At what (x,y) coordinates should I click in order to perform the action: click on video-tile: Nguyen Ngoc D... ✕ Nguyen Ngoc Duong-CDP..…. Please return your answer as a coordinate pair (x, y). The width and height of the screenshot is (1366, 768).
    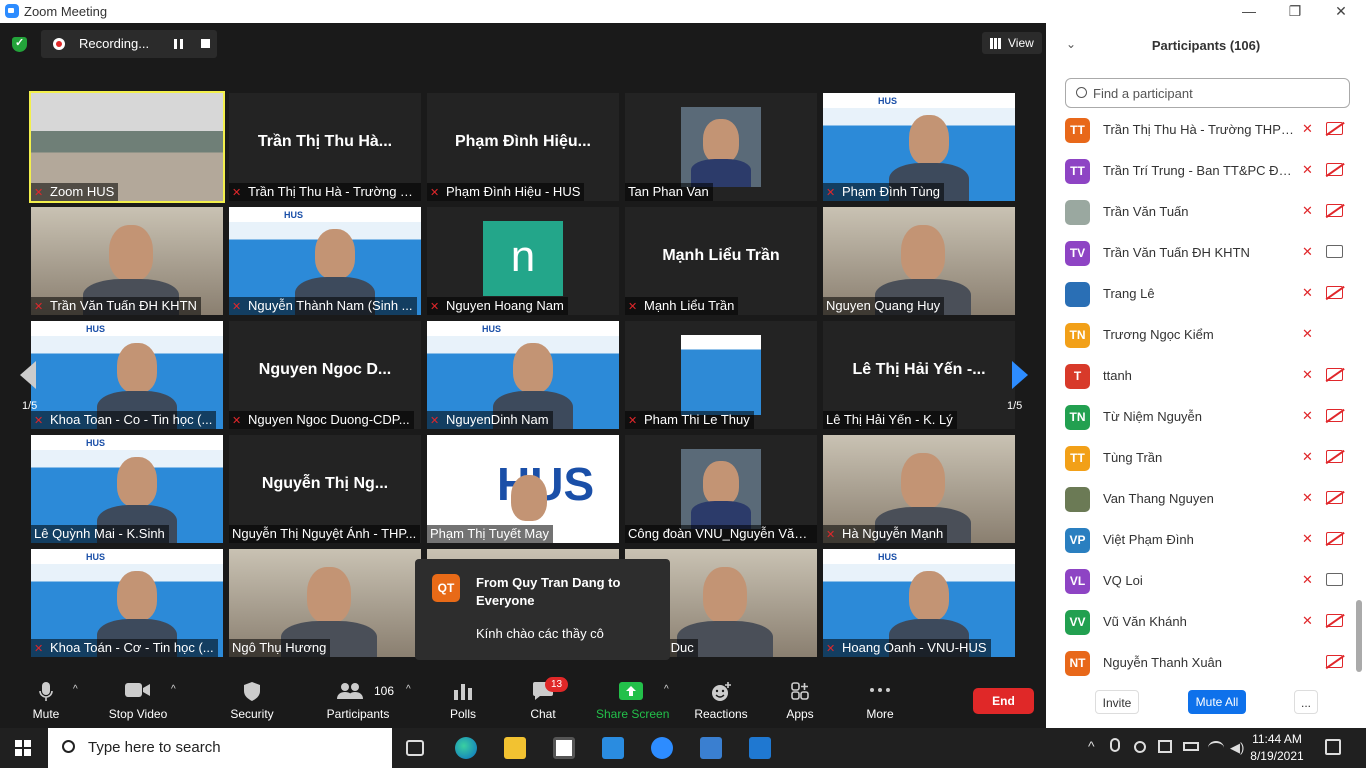
    Looking at the image, I should click on (325, 375).